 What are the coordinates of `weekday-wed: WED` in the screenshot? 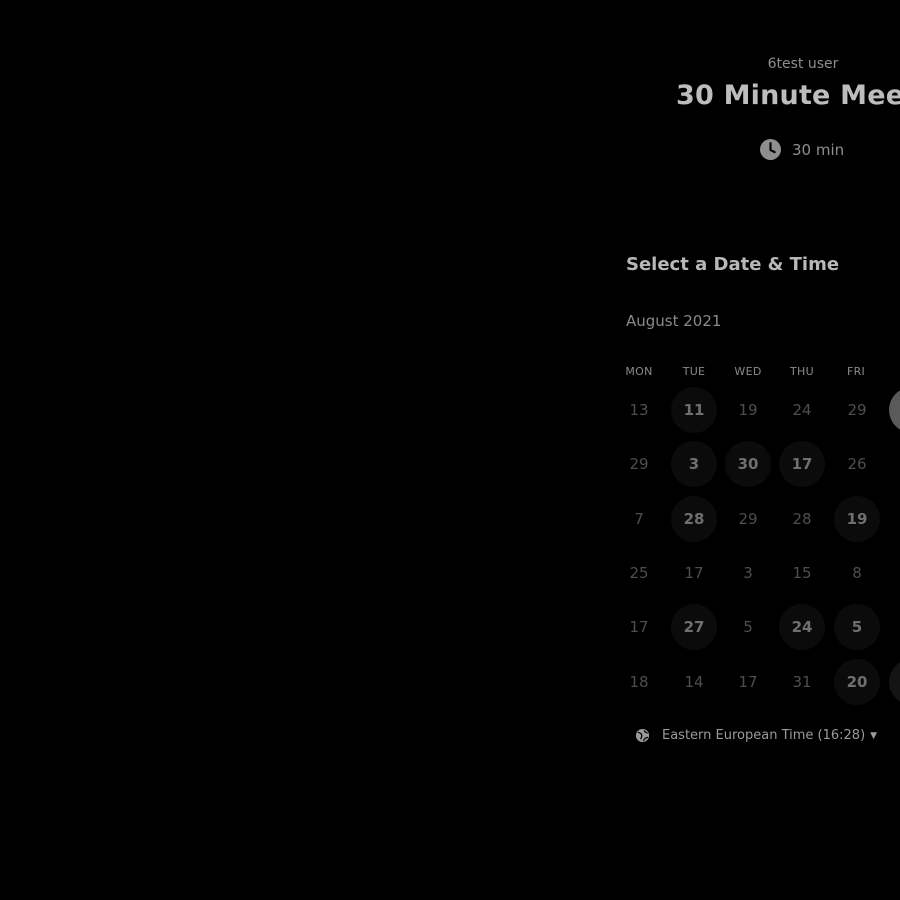 It's located at (748, 371).